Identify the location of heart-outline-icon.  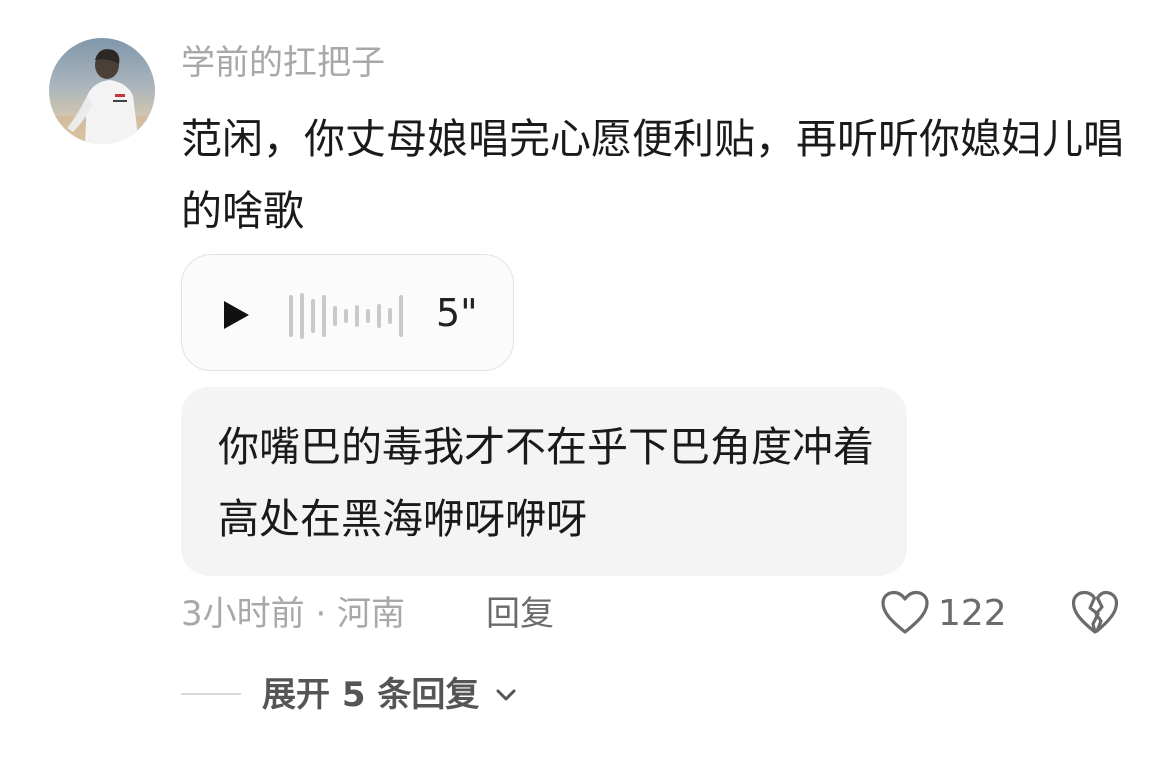
(905, 613).